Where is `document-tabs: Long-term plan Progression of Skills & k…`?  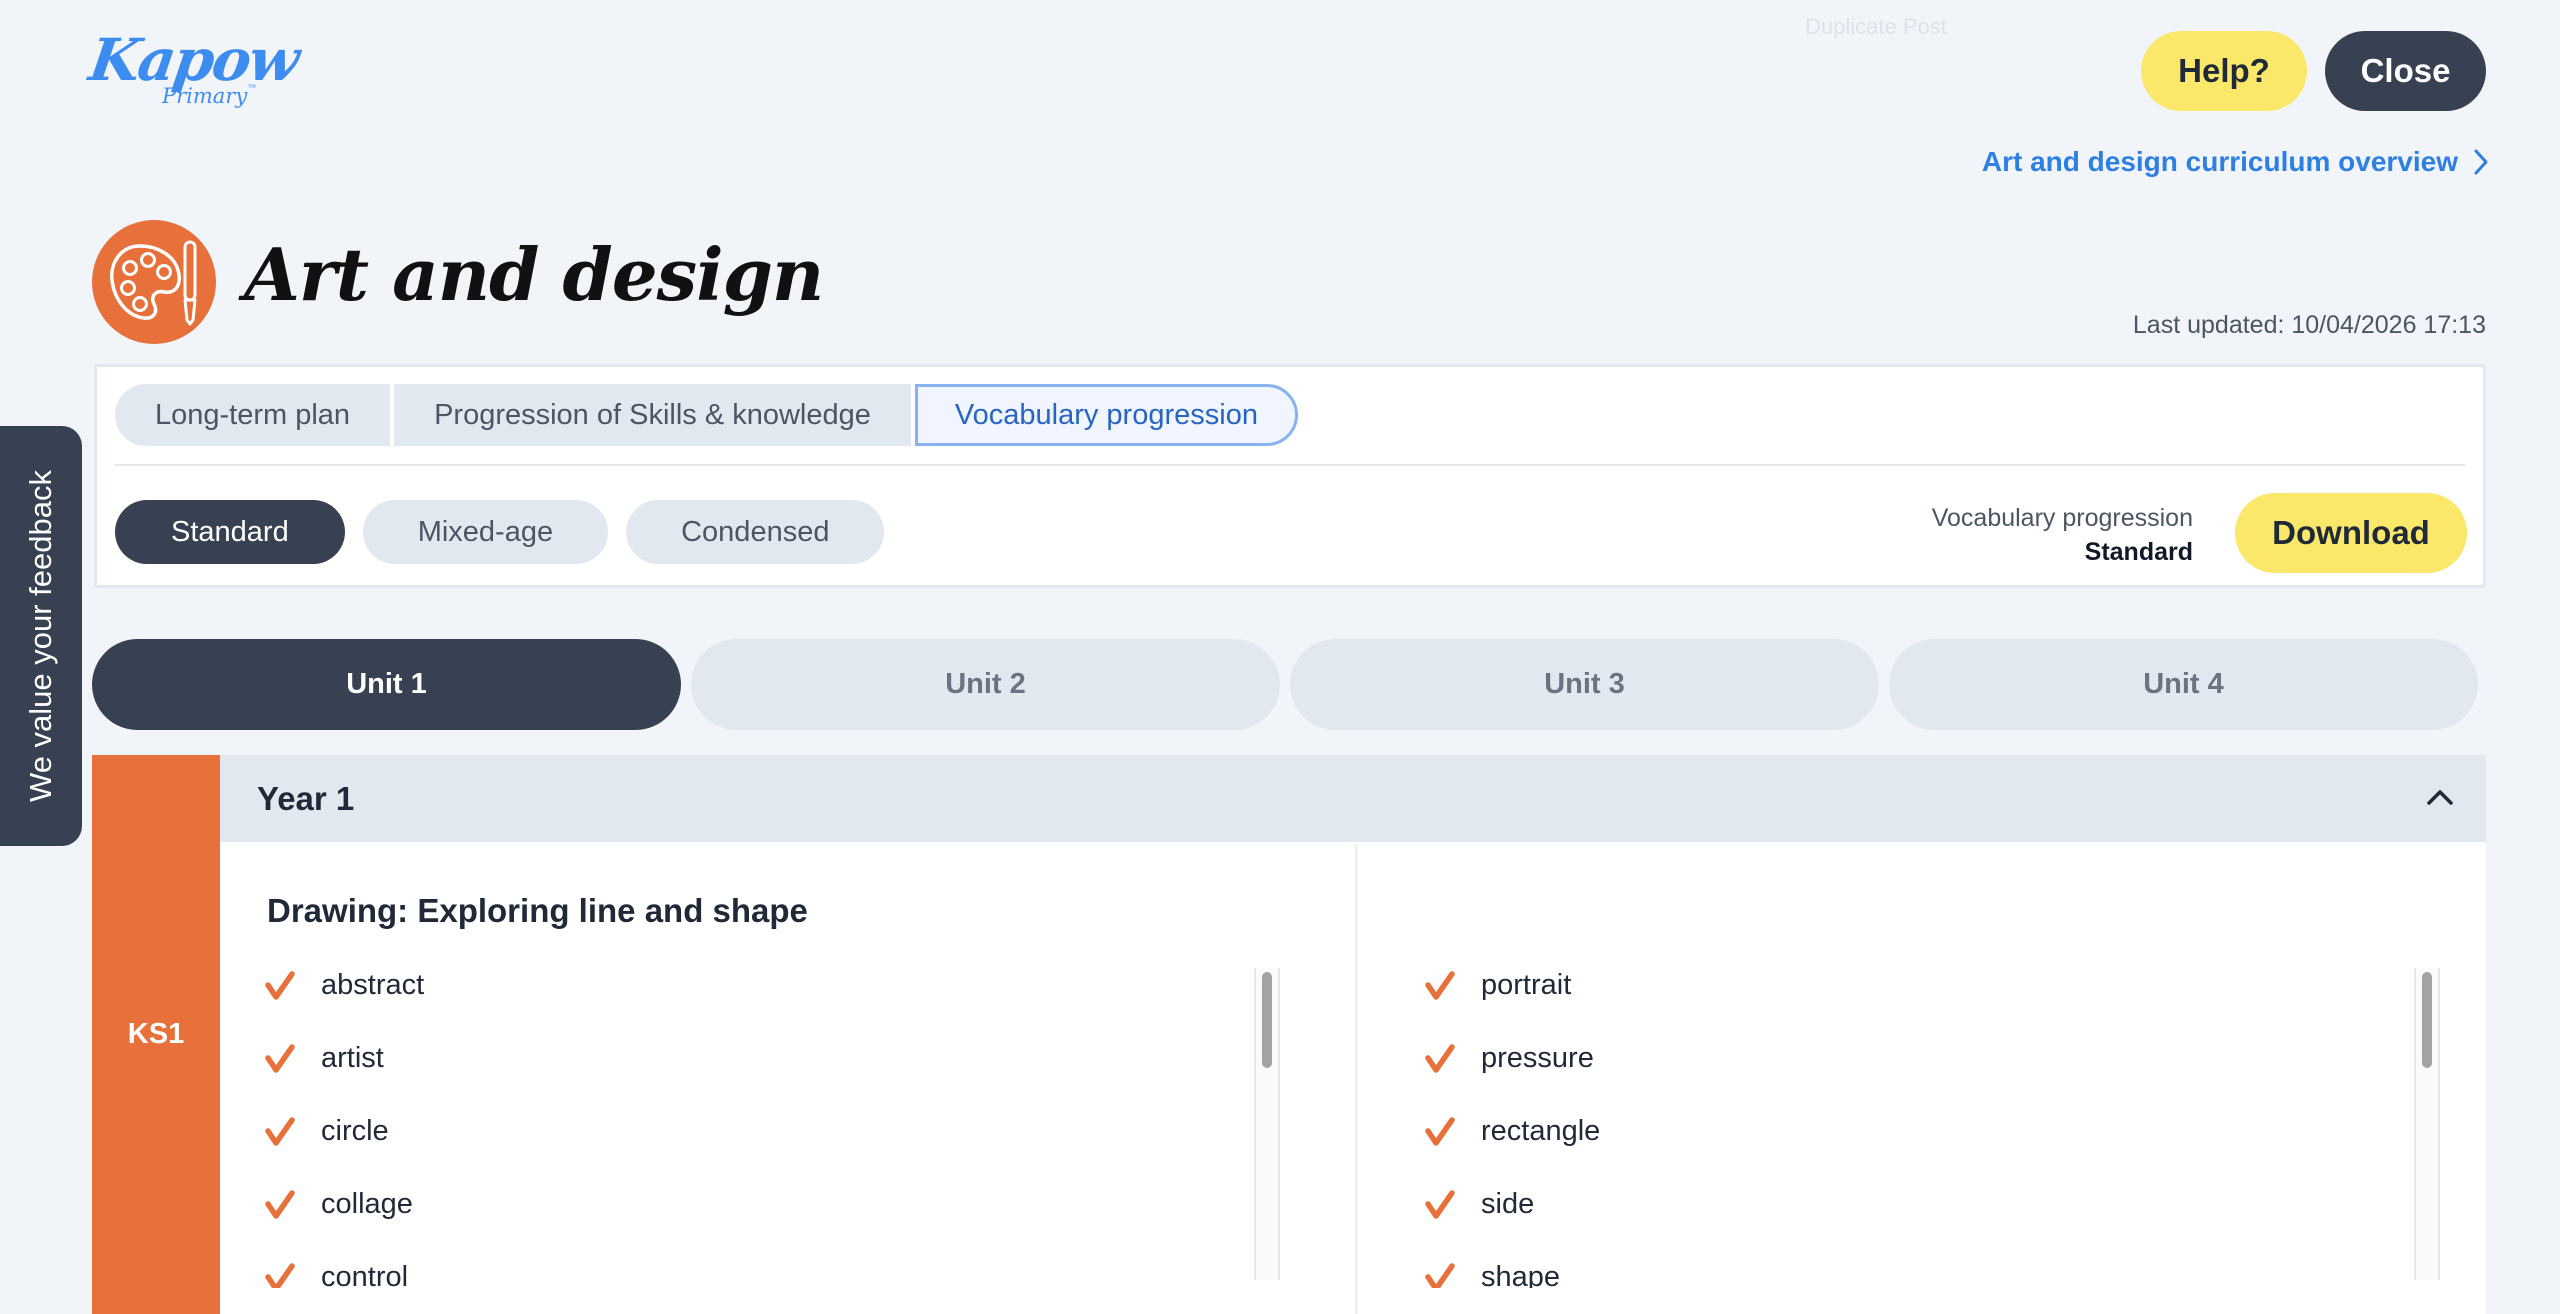 document-tabs: Long-term plan Progression of Skills & k… is located at coordinates (706, 415).